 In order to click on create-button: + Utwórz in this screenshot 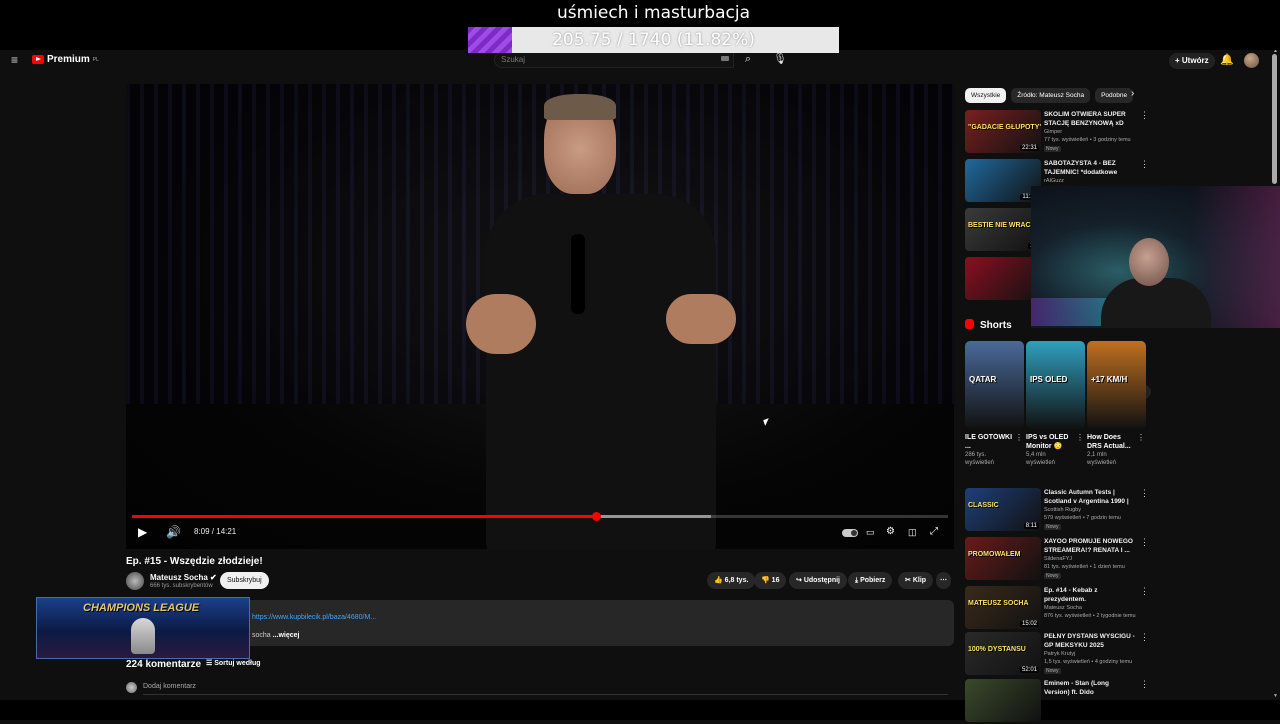, I will do `click(1192, 61)`.